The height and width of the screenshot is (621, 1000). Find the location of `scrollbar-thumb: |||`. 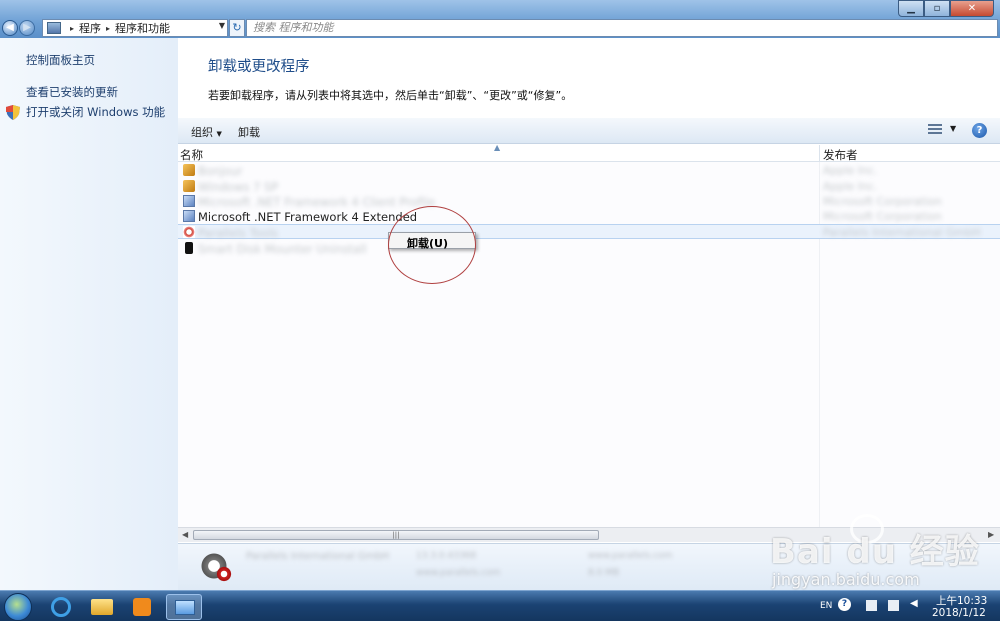

scrollbar-thumb: ||| is located at coordinates (396, 535).